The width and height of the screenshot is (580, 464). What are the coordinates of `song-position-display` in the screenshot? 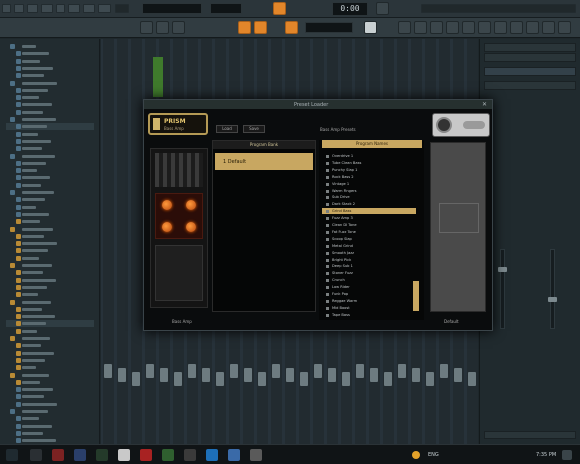 It's located at (172, 8).